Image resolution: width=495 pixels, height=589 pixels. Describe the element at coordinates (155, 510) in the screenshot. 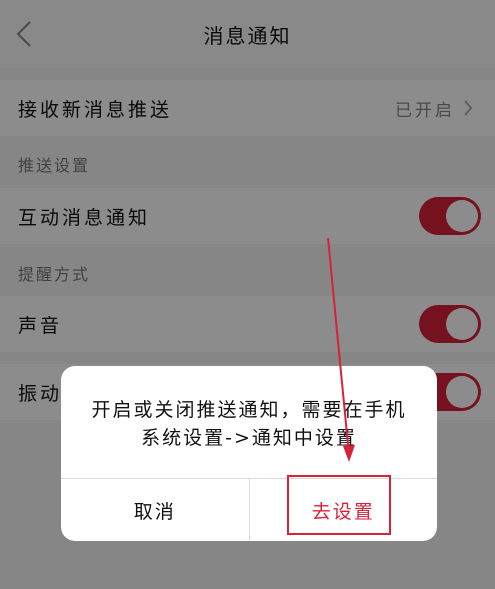

I see `cancel-button: 取消` at that location.